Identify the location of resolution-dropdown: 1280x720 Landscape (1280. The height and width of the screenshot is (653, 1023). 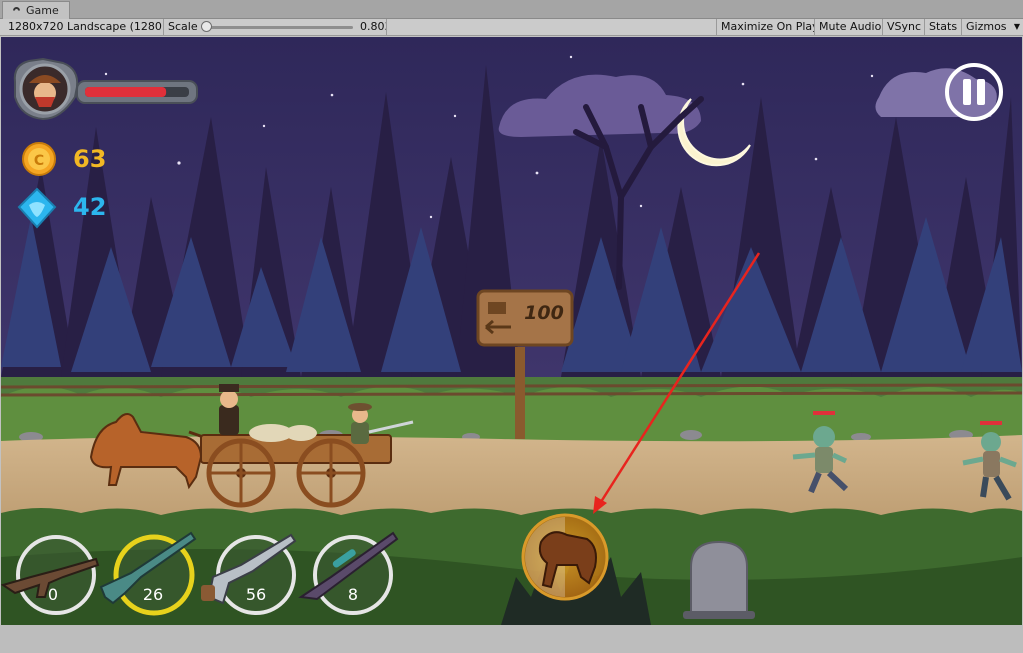
(84, 27).